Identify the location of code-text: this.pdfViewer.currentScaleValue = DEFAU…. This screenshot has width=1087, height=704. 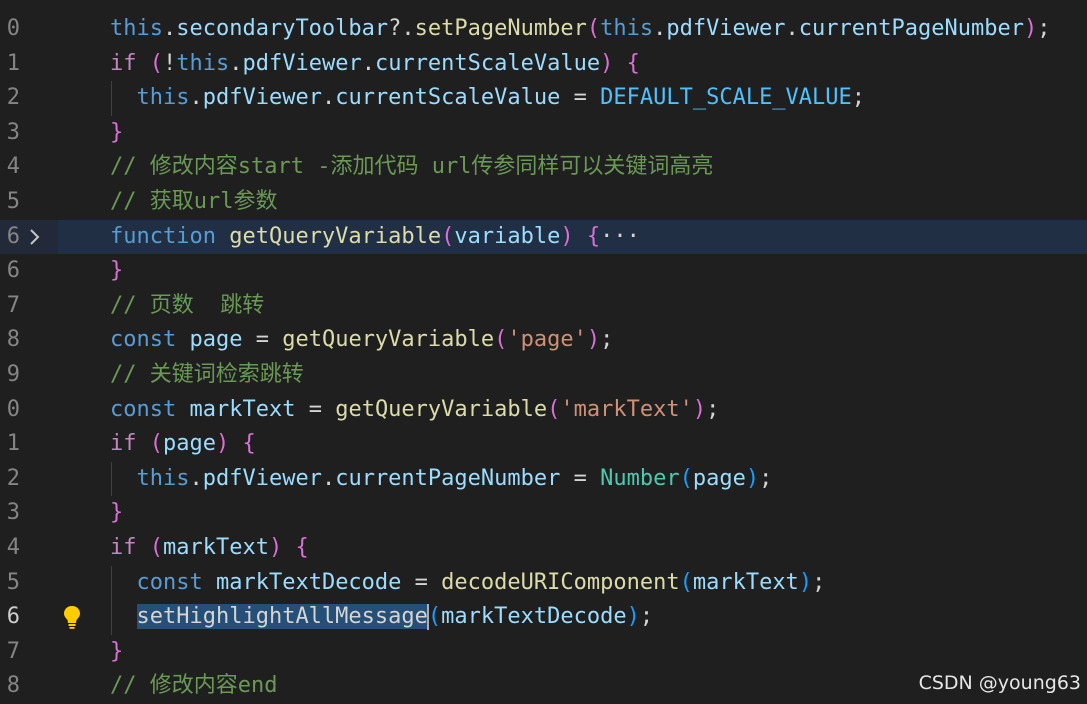
(488, 98).